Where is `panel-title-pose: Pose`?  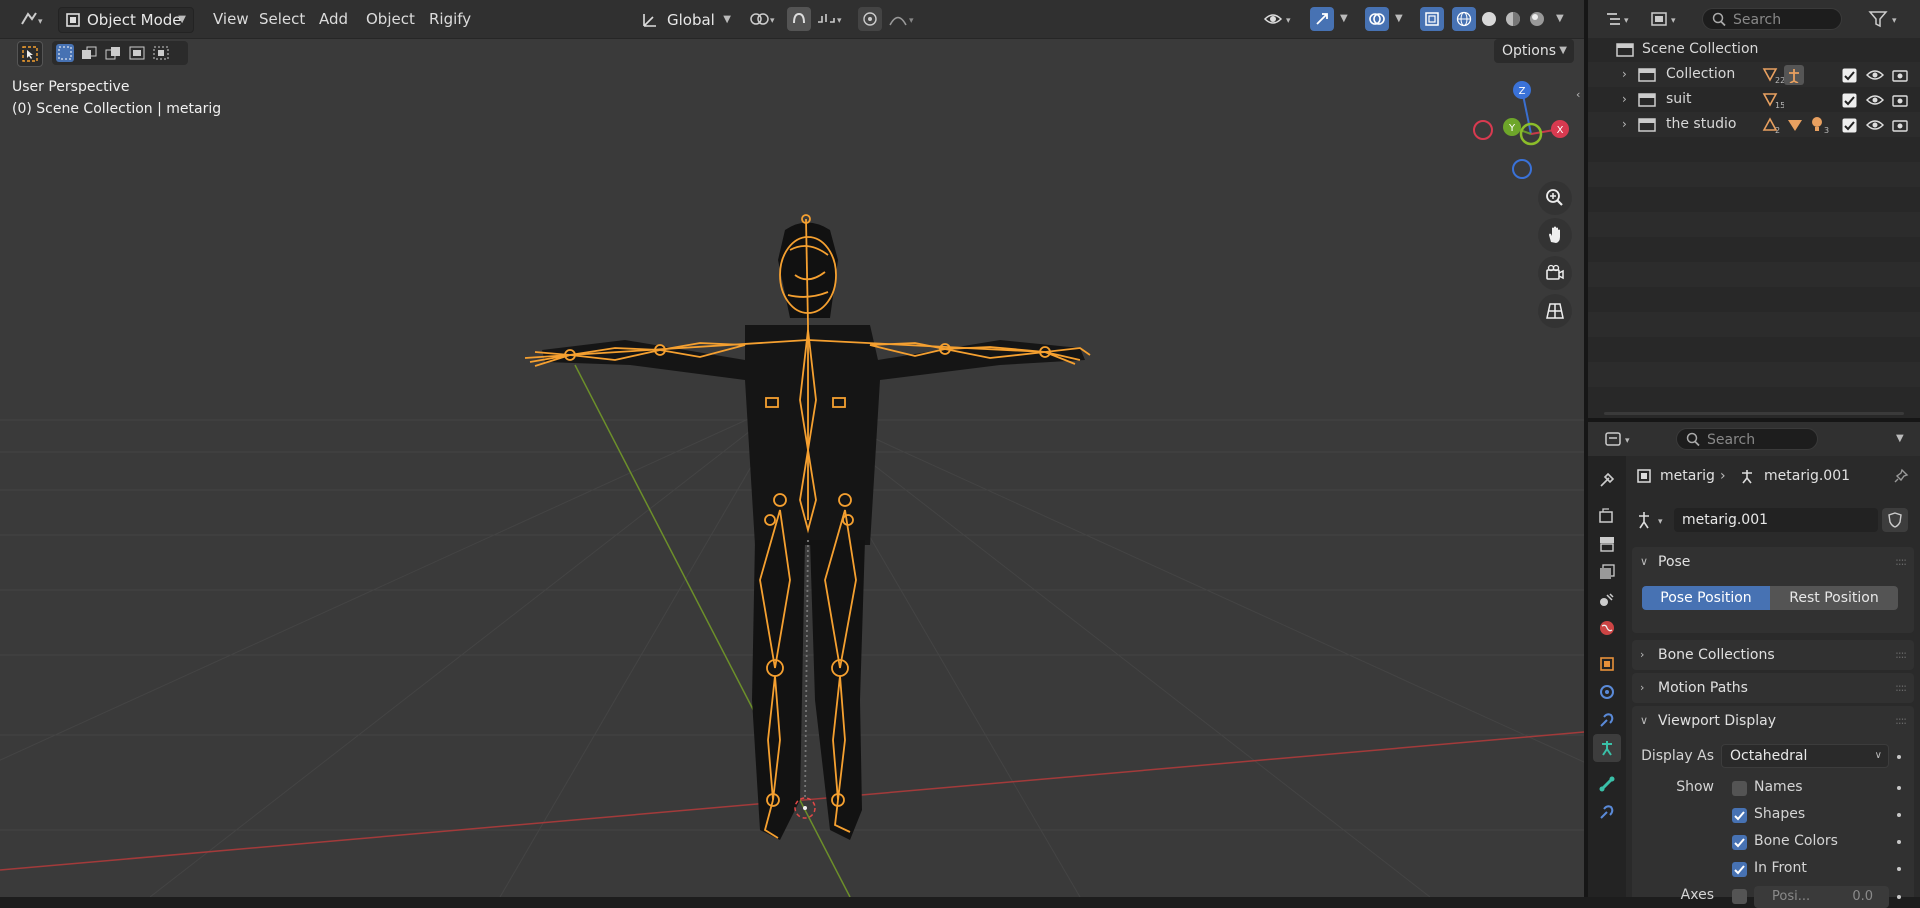
panel-title-pose: Pose is located at coordinates (1674, 562).